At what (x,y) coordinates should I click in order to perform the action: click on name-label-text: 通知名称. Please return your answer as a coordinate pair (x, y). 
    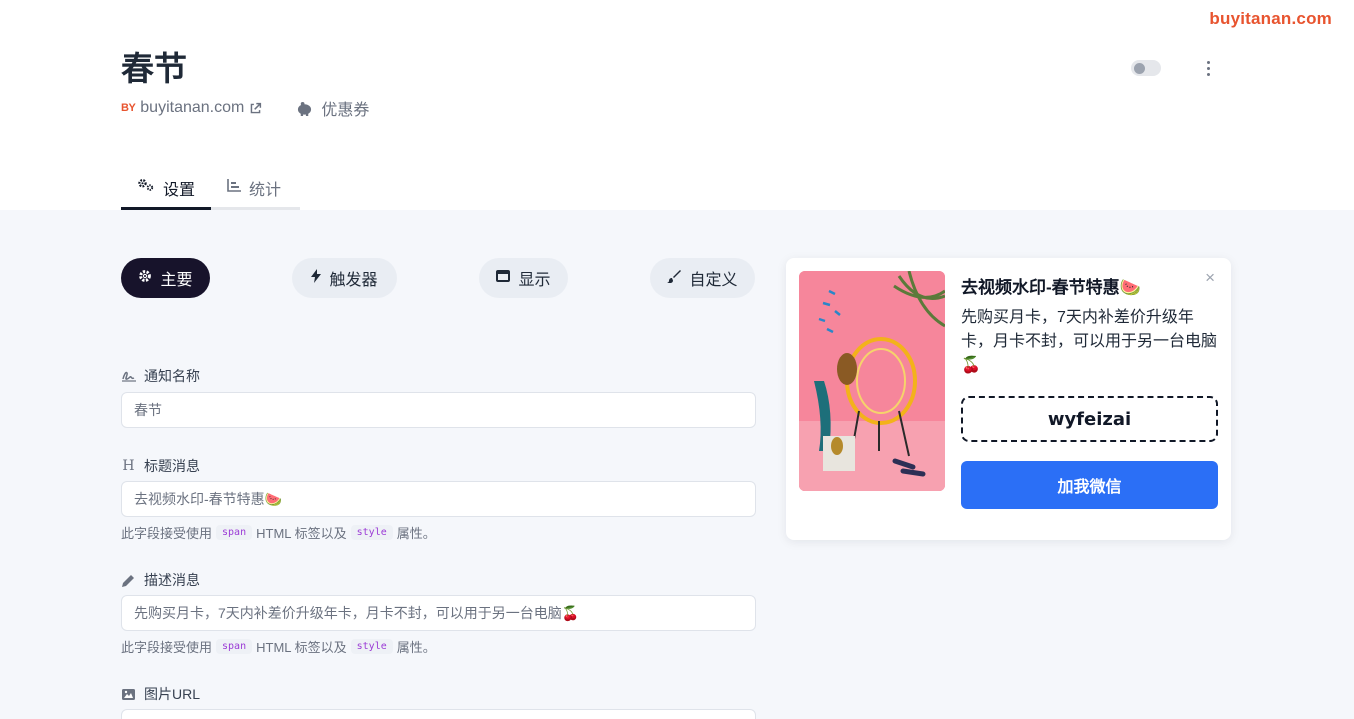
    Looking at the image, I should click on (172, 376).